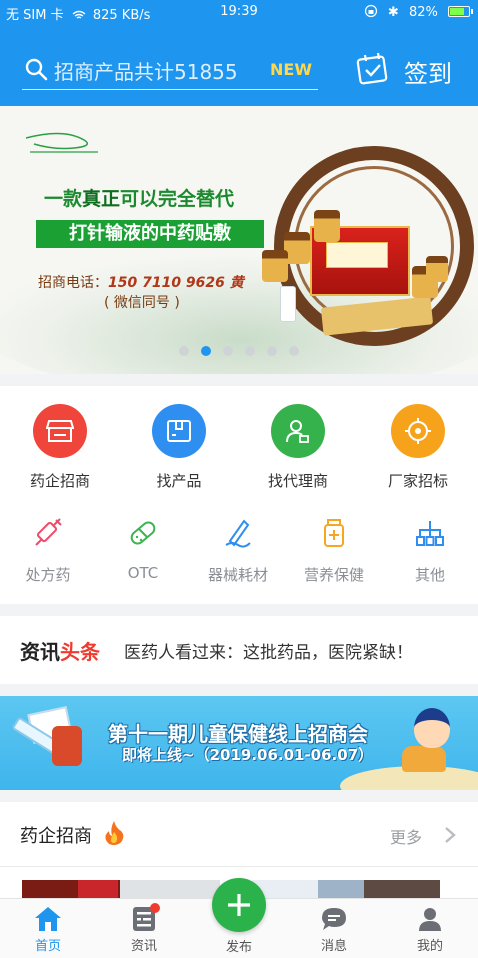 This screenshot has height=958, width=478. I want to click on supplement-bottle-icon, so click(334, 533).